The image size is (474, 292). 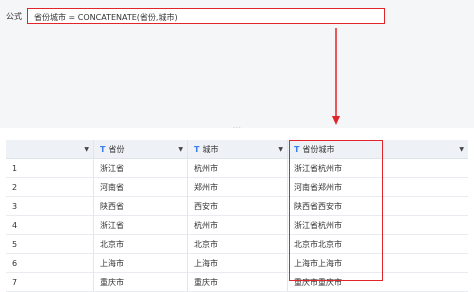 I want to click on table-row: 6 上海市 上海市 上海市上海市, so click(x=237, y=263).